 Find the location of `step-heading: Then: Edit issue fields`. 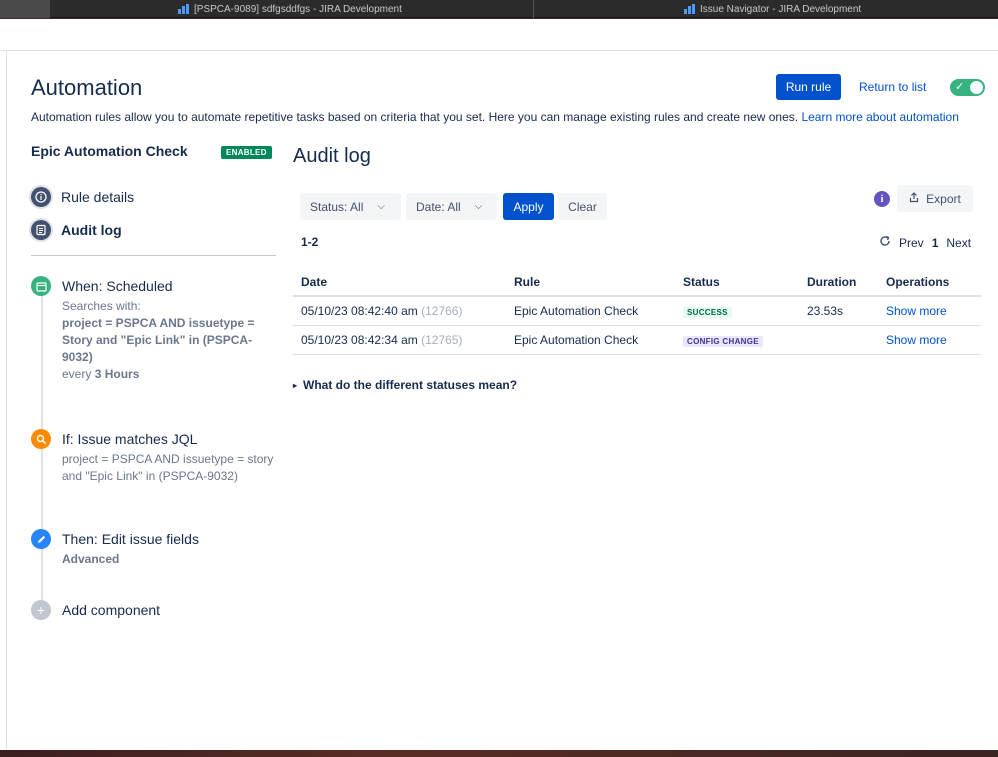

step-heading: Then: Edit issue fields is located at coordinates (130, 539).